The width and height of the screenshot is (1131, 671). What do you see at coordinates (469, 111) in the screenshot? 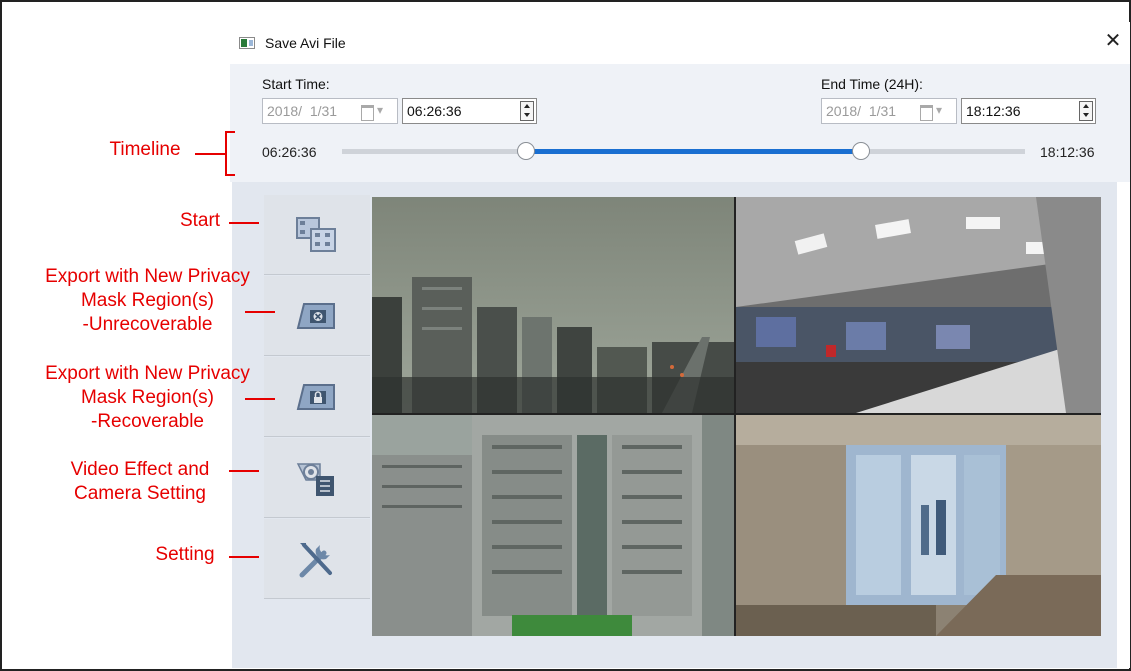
I see `start-time-input: 06:26:36` at bounding box center [469, 111].